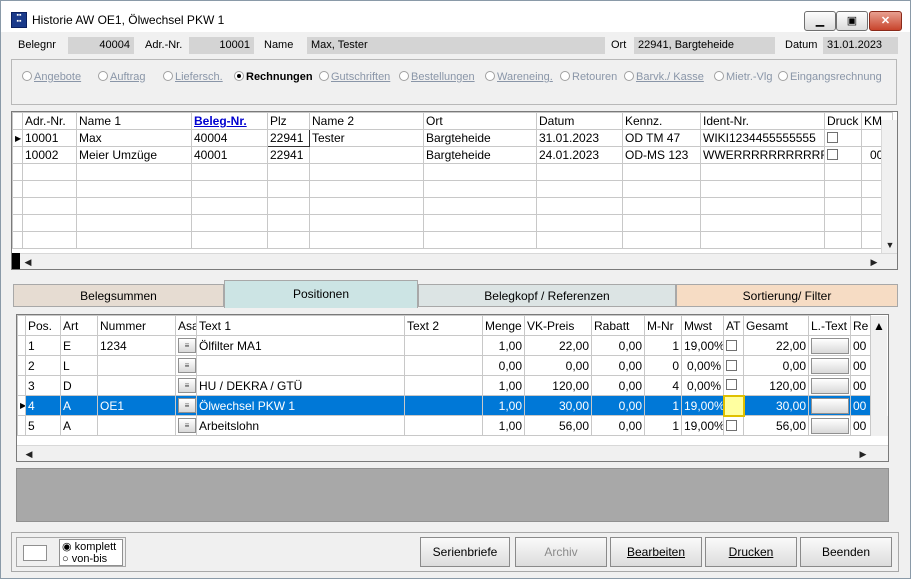  I want to click on col-header-art: Art, so click(79, 325).